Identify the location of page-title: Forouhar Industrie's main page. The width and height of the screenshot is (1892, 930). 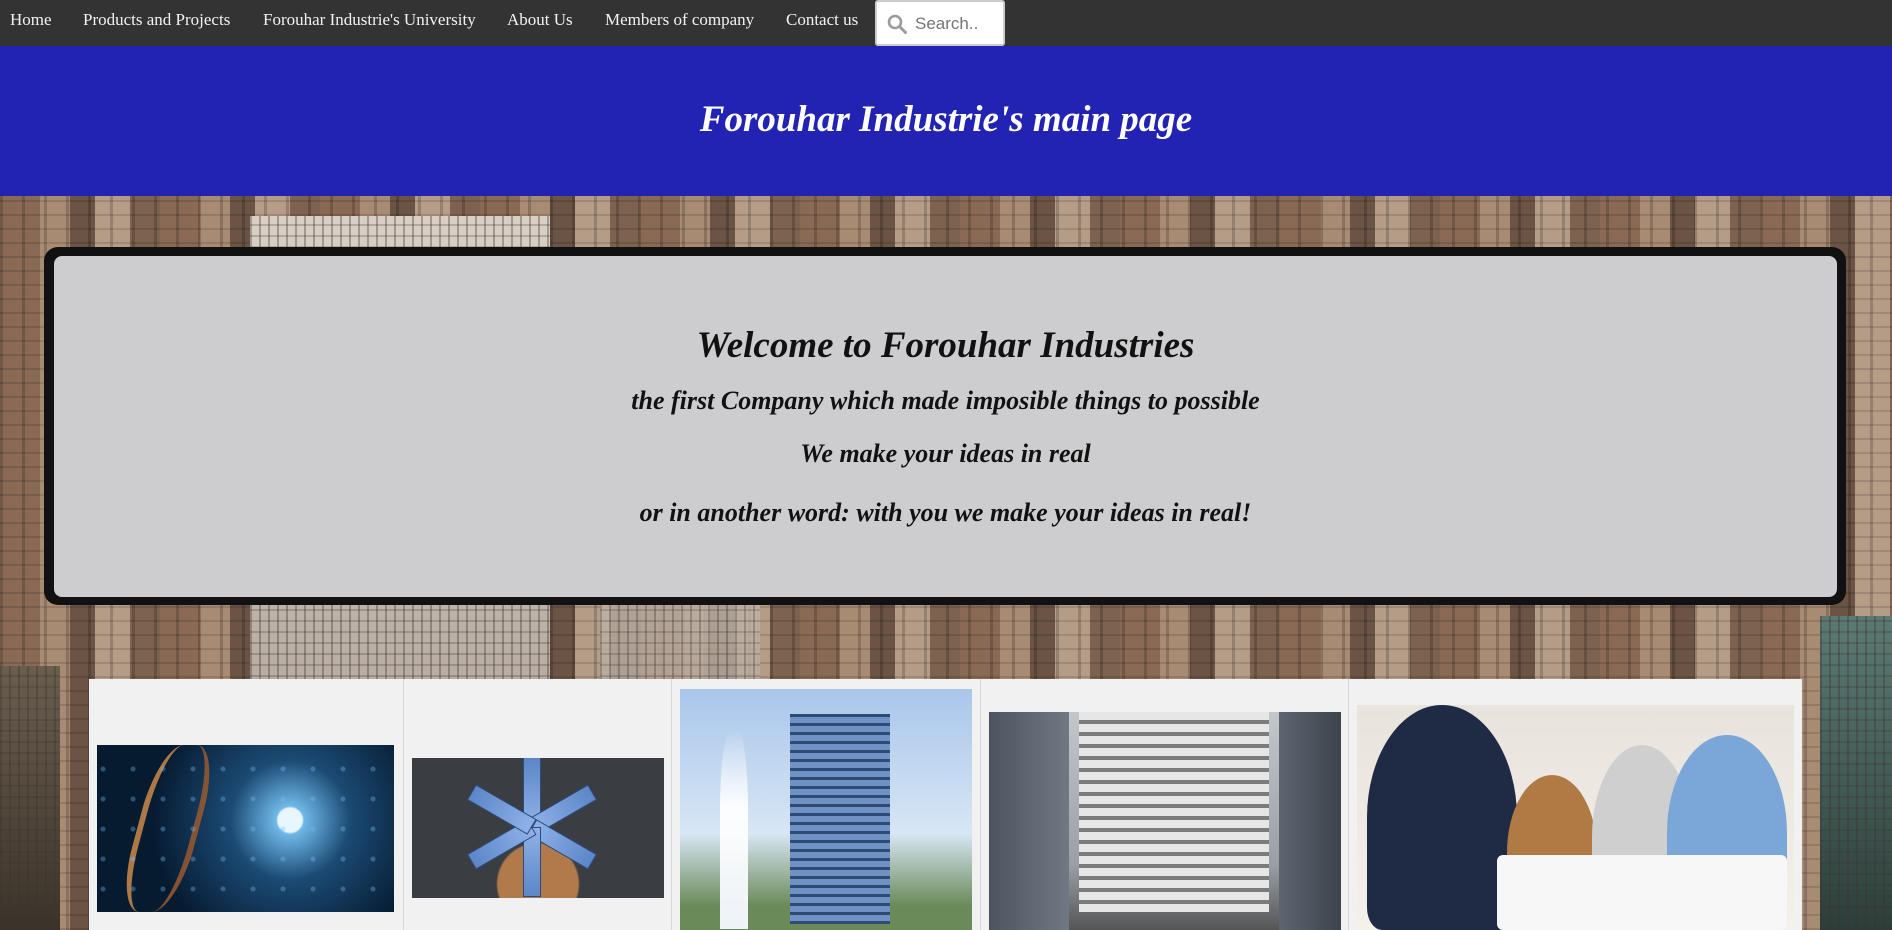
(946, 119).